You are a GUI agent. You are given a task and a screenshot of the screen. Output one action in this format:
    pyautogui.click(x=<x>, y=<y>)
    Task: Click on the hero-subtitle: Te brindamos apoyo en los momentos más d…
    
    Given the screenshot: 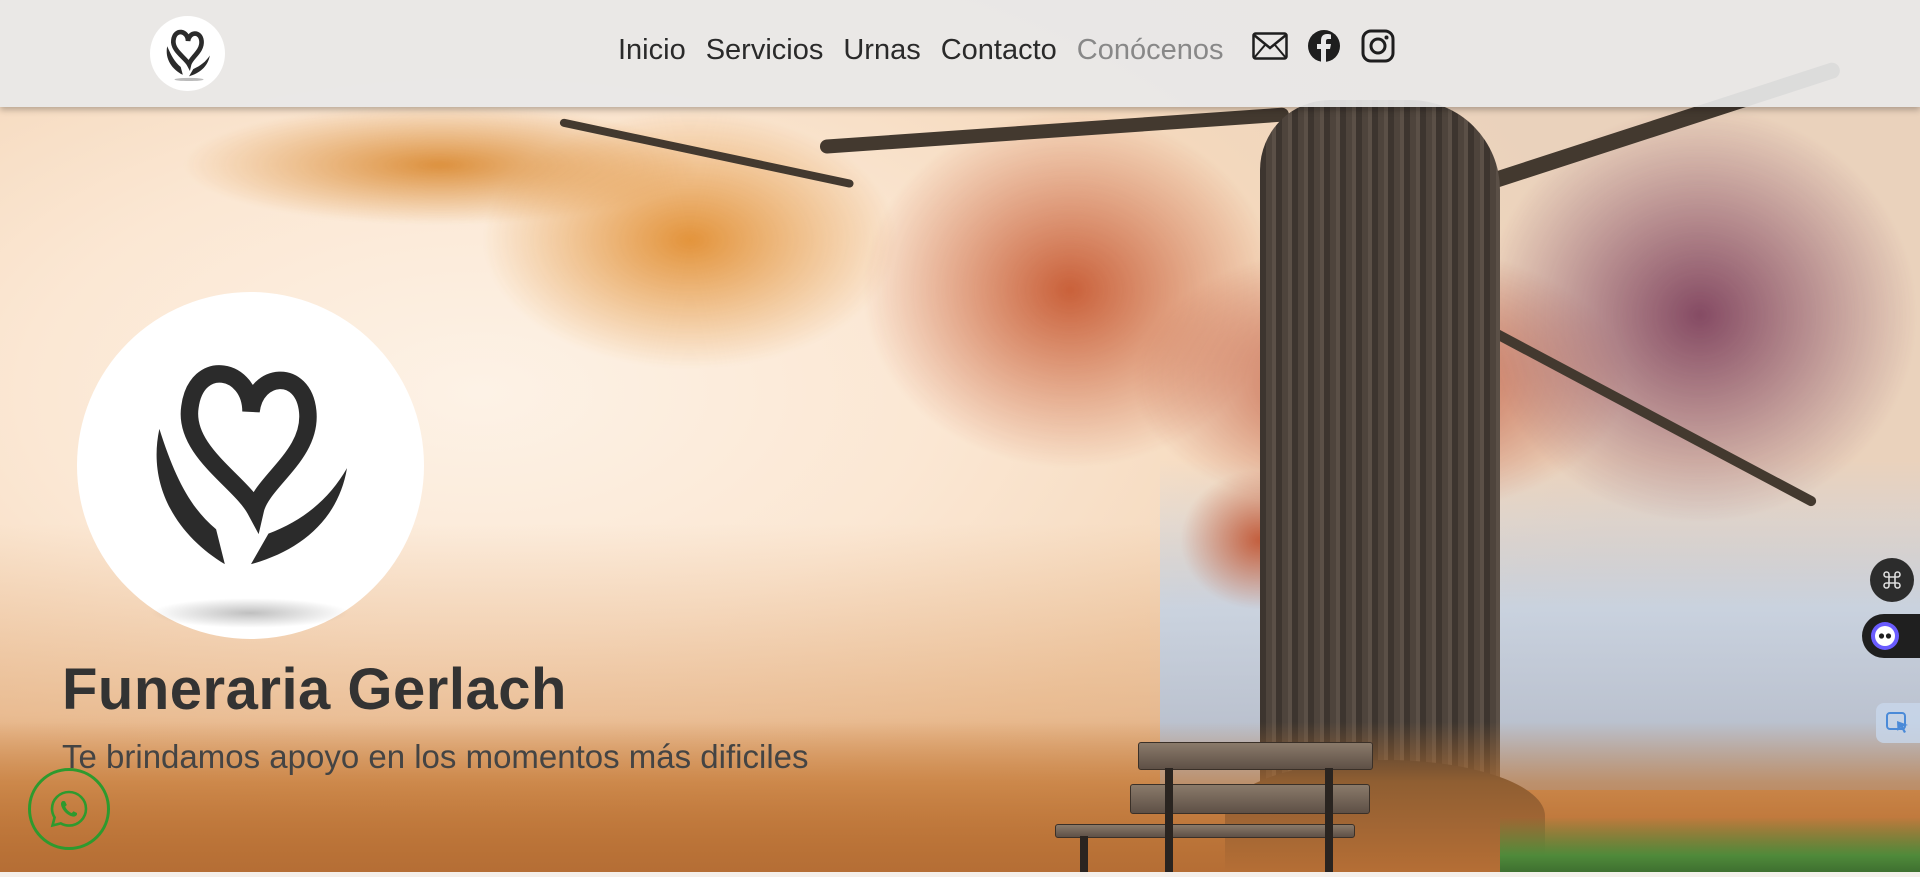 What is the action you would take?
    pyautogui.click(x=435, y=756)
    